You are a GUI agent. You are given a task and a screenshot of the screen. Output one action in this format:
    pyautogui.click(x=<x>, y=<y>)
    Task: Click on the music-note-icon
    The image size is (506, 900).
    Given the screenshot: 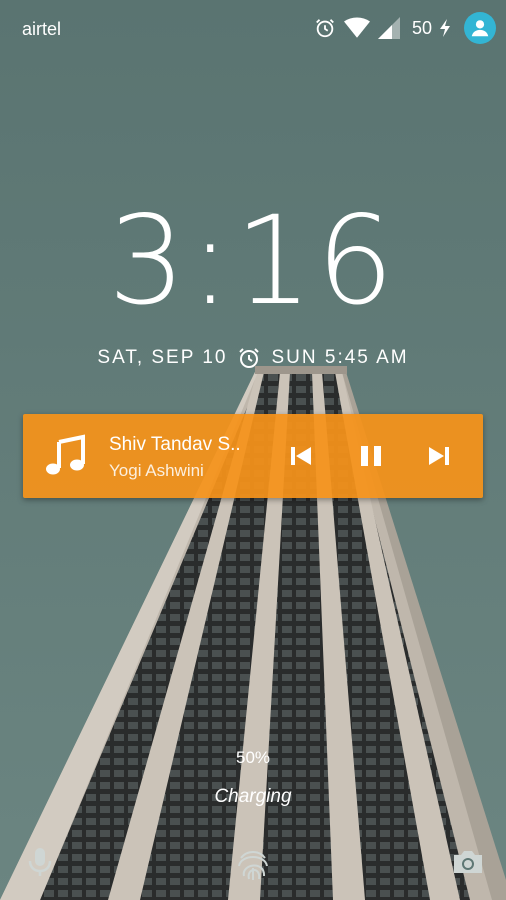 What is the action you would take?
    pyautogui.click(x=65, y=454)
    